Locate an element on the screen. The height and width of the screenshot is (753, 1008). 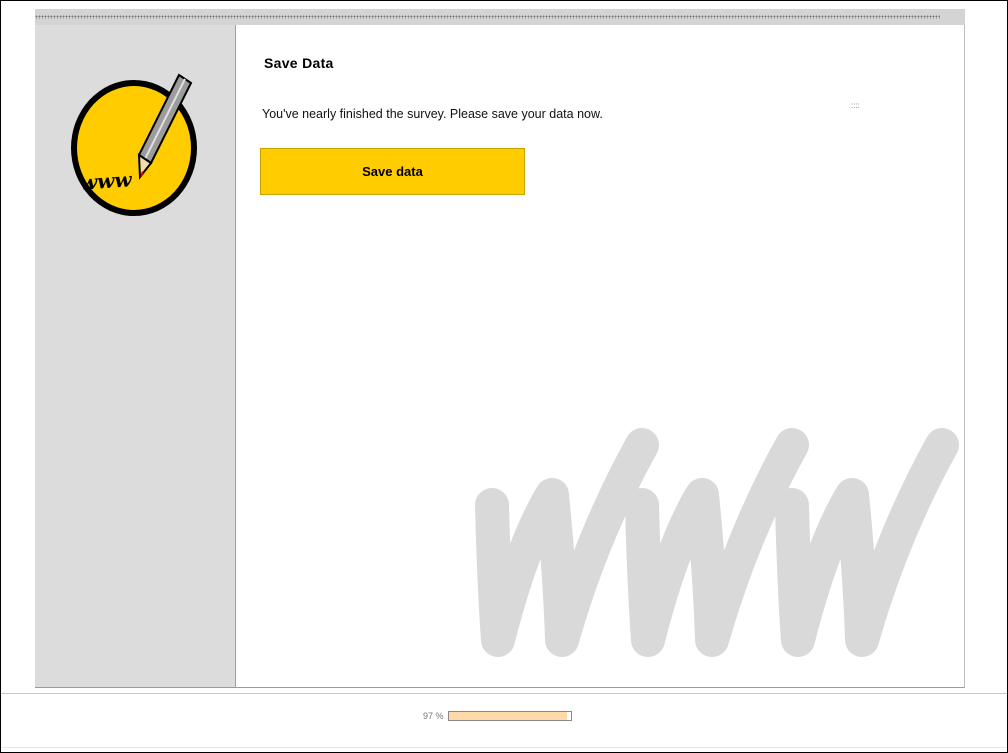
page-title: Save Data is located at coordinates (299, 63).